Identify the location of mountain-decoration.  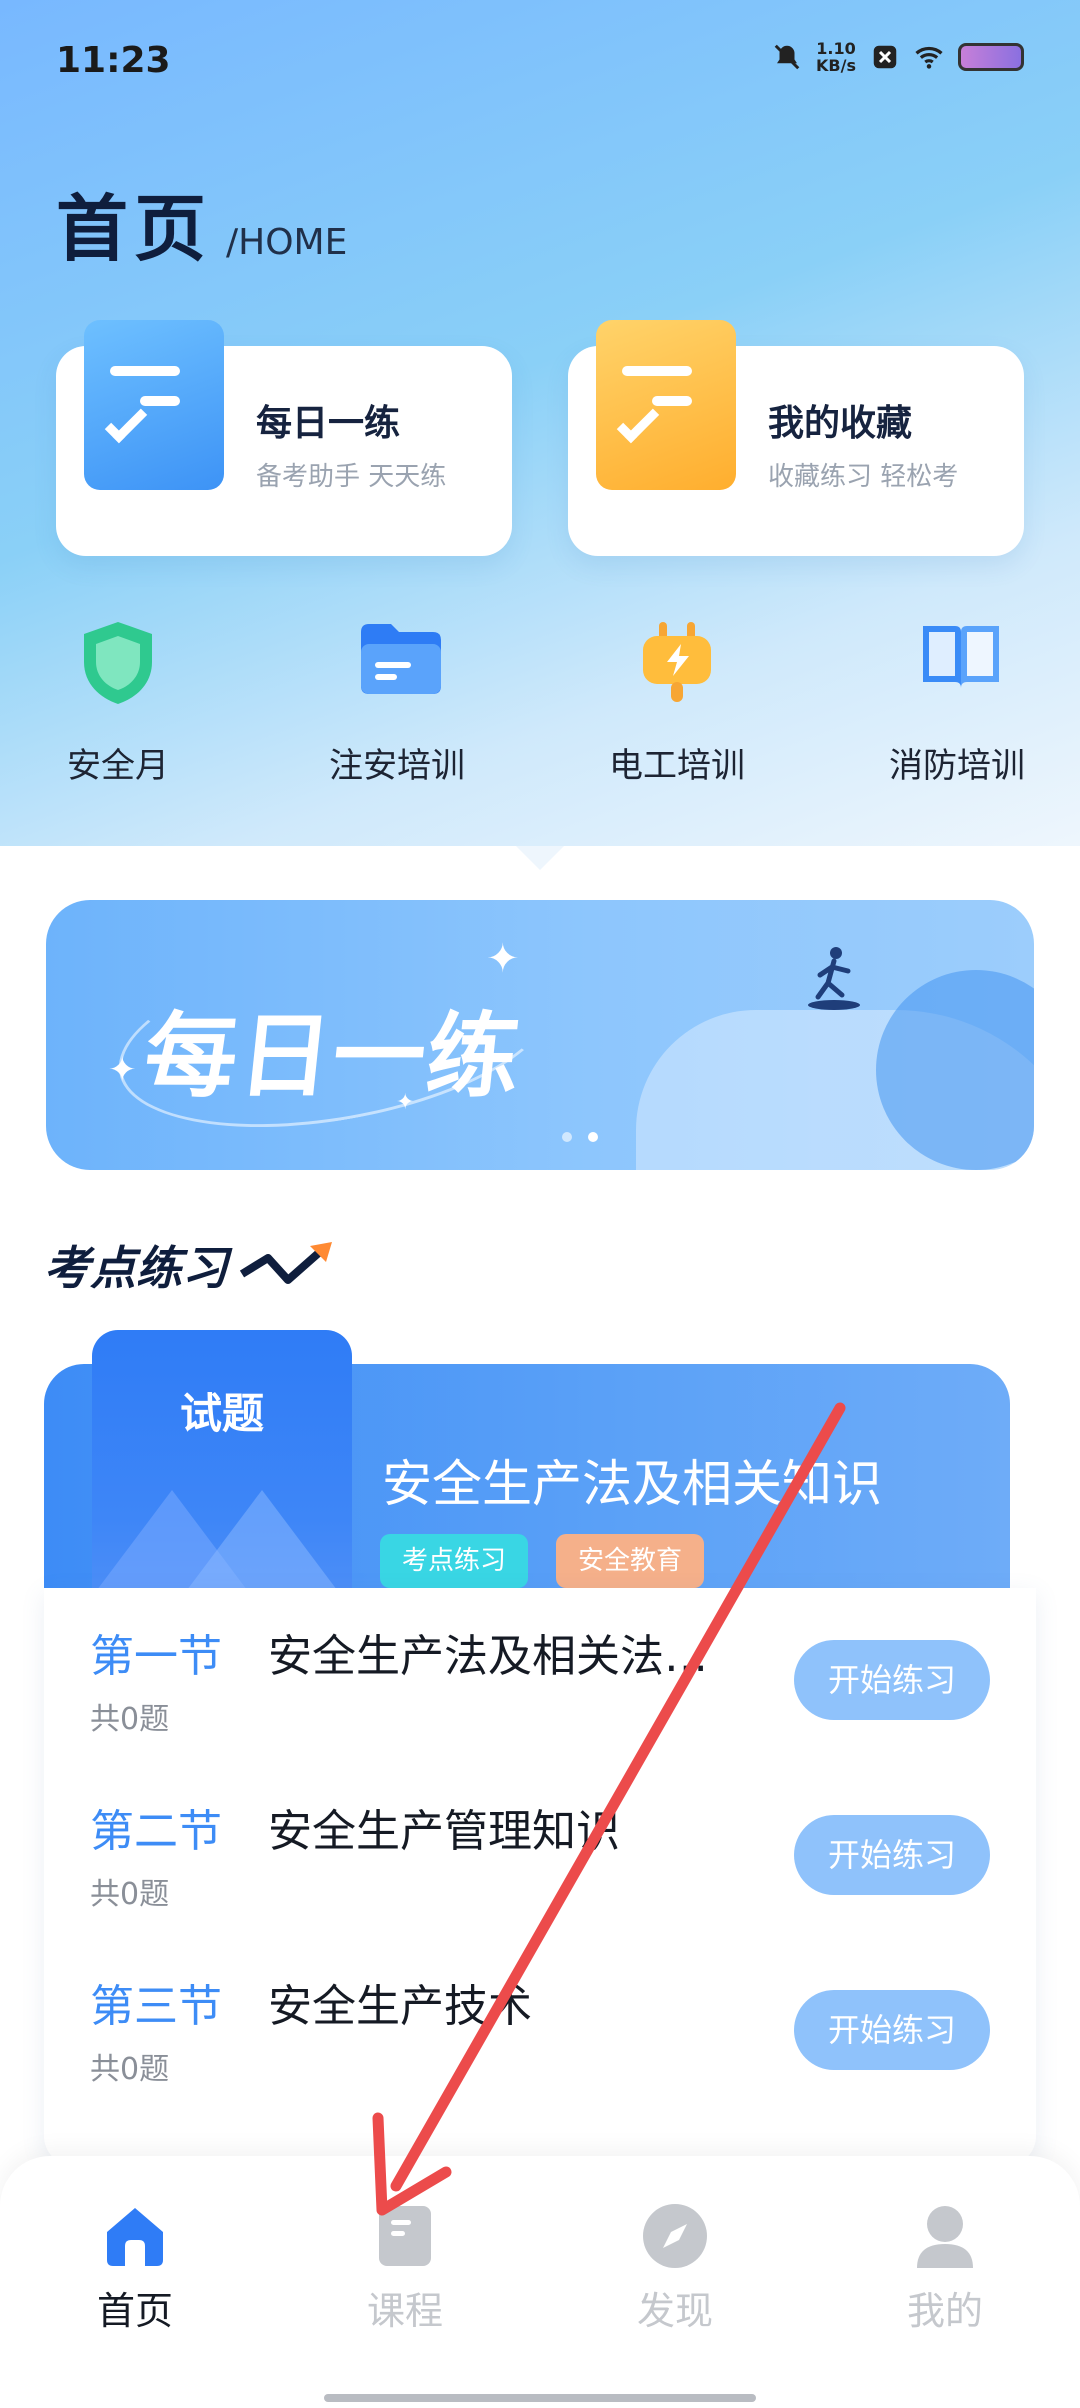
(262, 1545).